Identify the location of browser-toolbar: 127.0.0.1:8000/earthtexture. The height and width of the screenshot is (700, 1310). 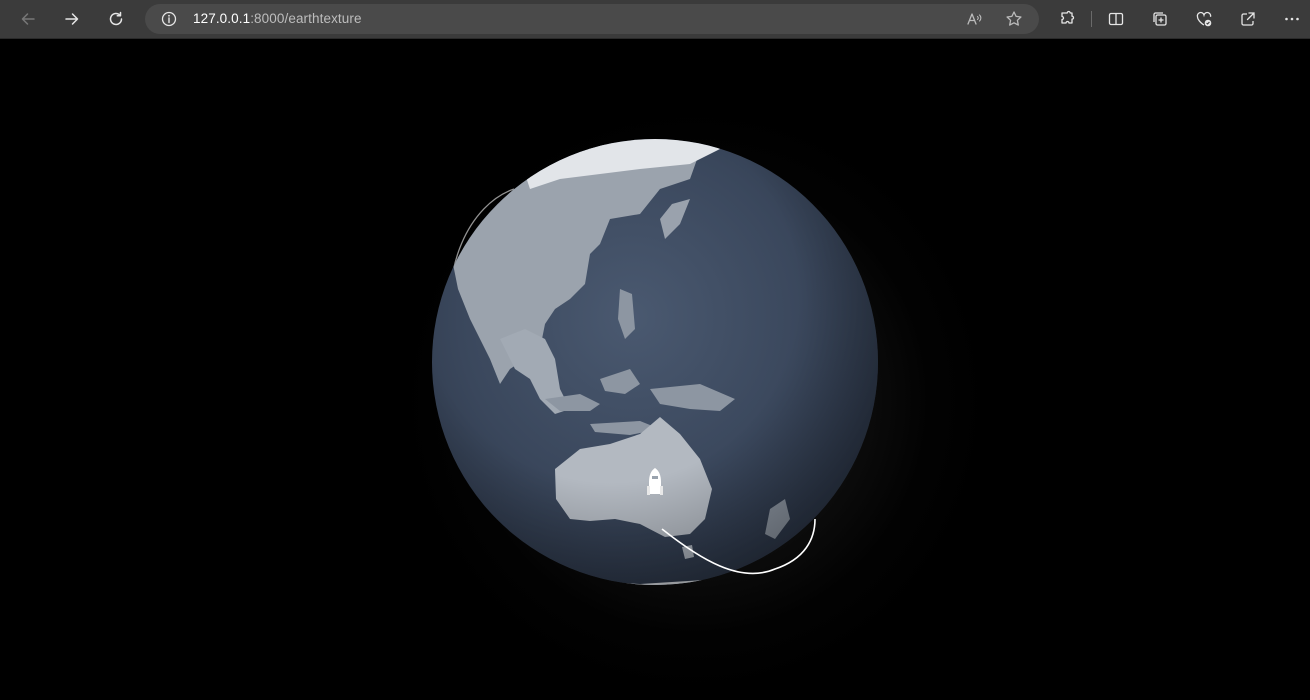
(655, 19).